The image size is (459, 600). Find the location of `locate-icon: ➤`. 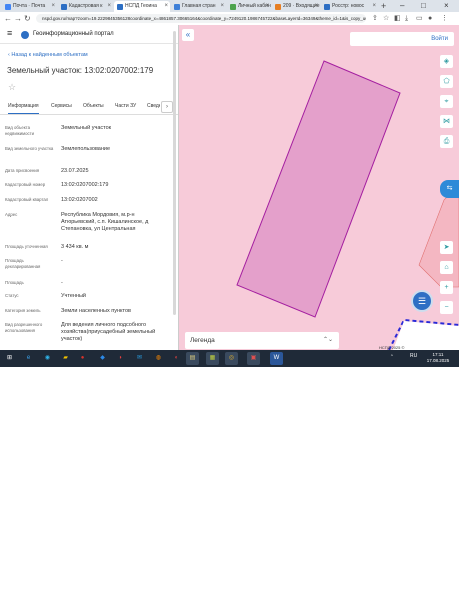

locate-icon: ➤ is located at coordinates (446, 247).